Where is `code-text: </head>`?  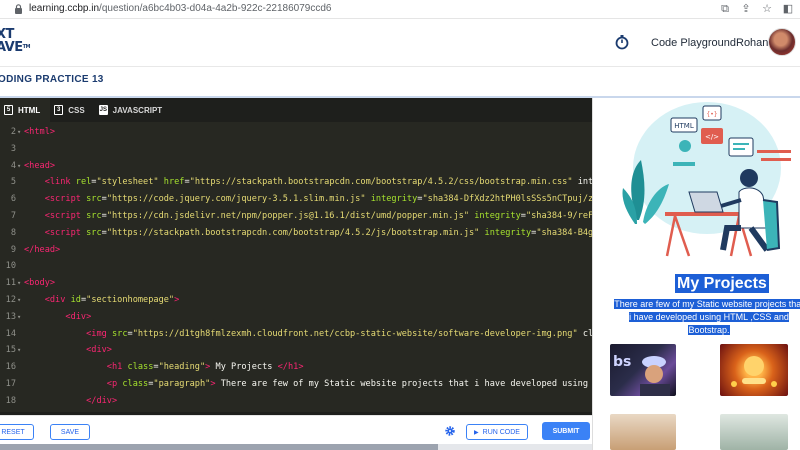 code-text: </head> is located at coordinates (42, 249).